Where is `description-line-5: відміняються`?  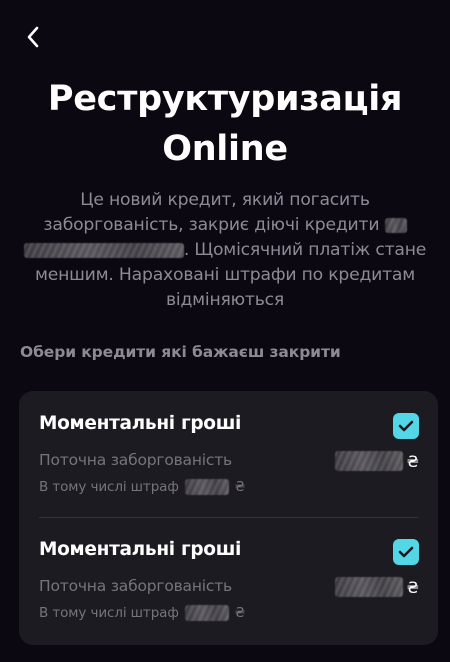
description-line-5: відміняються is located at coordinates (225, 300).